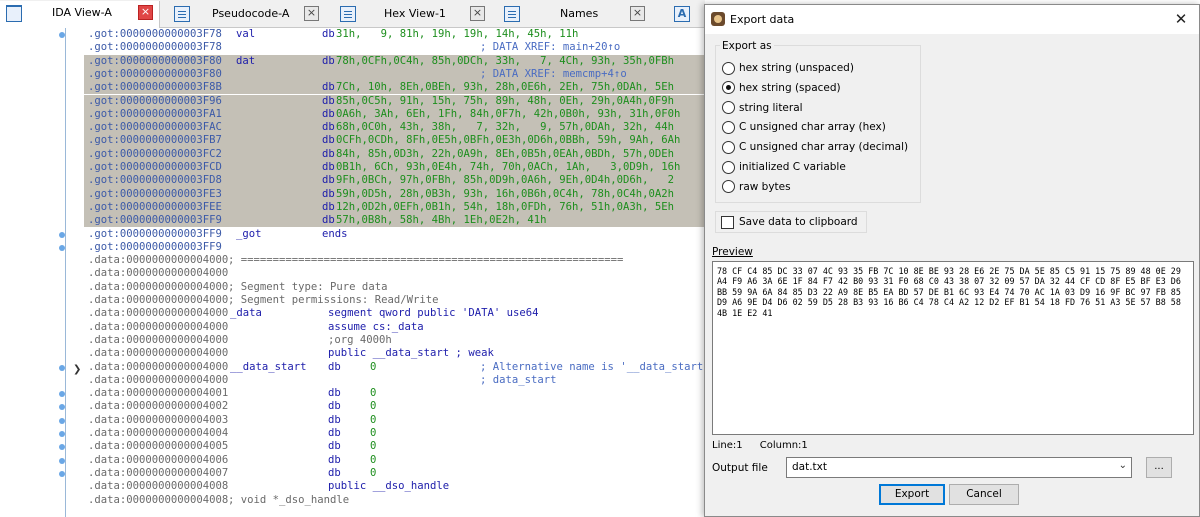 The image size is (1200, 517). What do you see at coordinates (952, 19) in the screenshot?
I see `dialog-title-bar: Export data ✕` at bounding box center [952, 19].